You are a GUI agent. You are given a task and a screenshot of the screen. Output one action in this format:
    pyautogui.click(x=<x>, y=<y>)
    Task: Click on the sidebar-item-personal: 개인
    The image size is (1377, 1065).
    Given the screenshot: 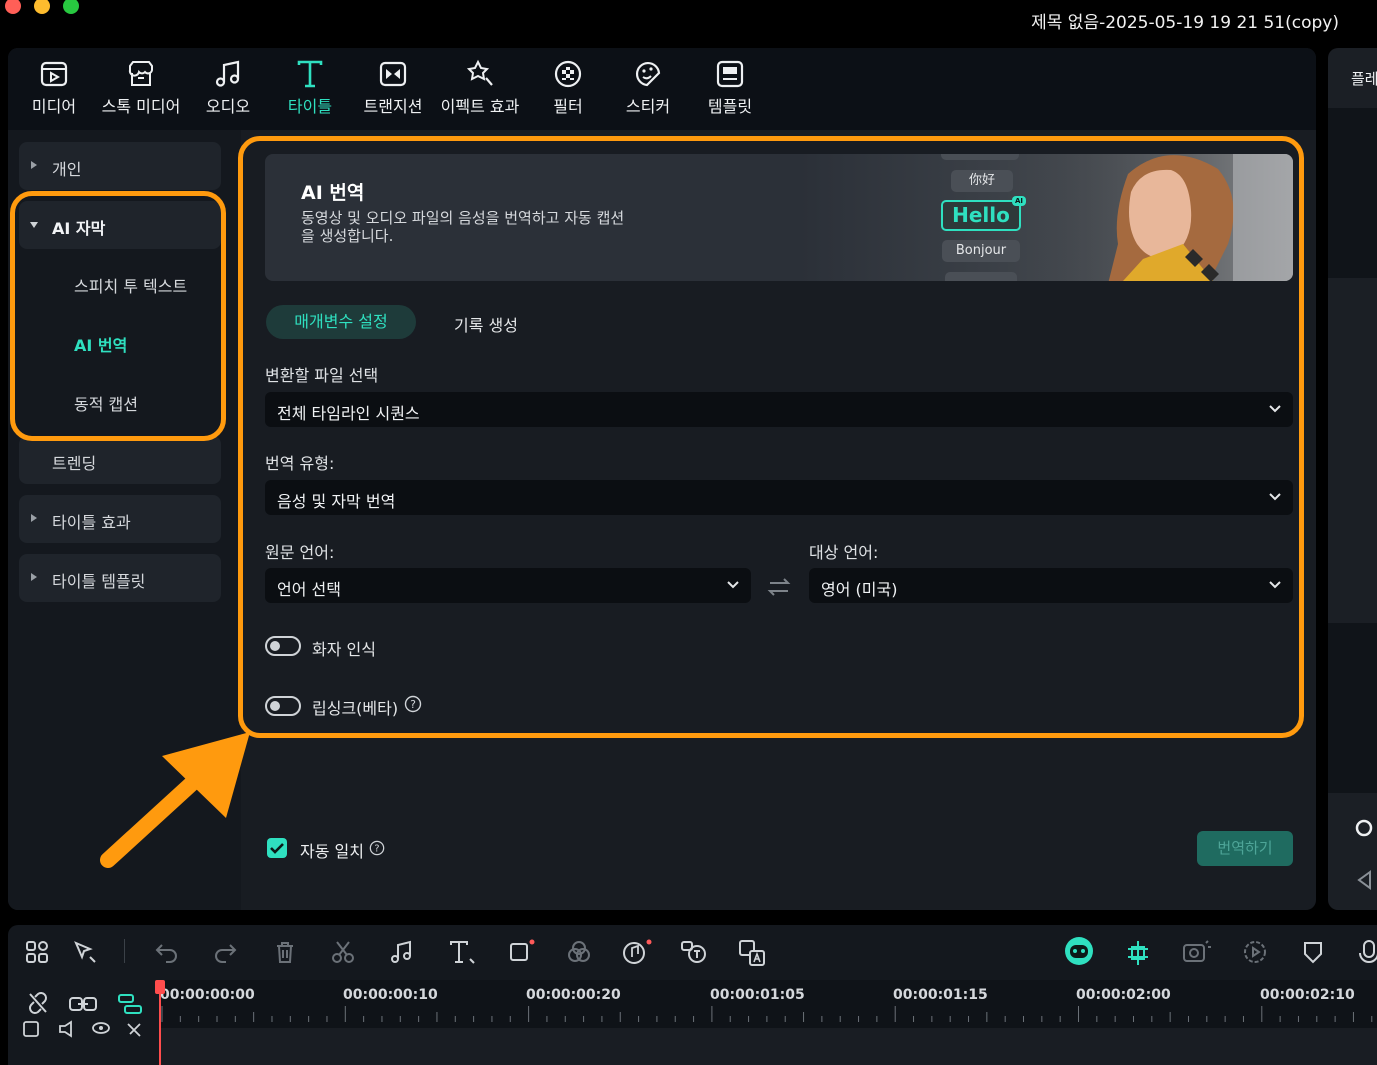 What is the action you would take?
    pyautogui.click(x=120, y=166)
    